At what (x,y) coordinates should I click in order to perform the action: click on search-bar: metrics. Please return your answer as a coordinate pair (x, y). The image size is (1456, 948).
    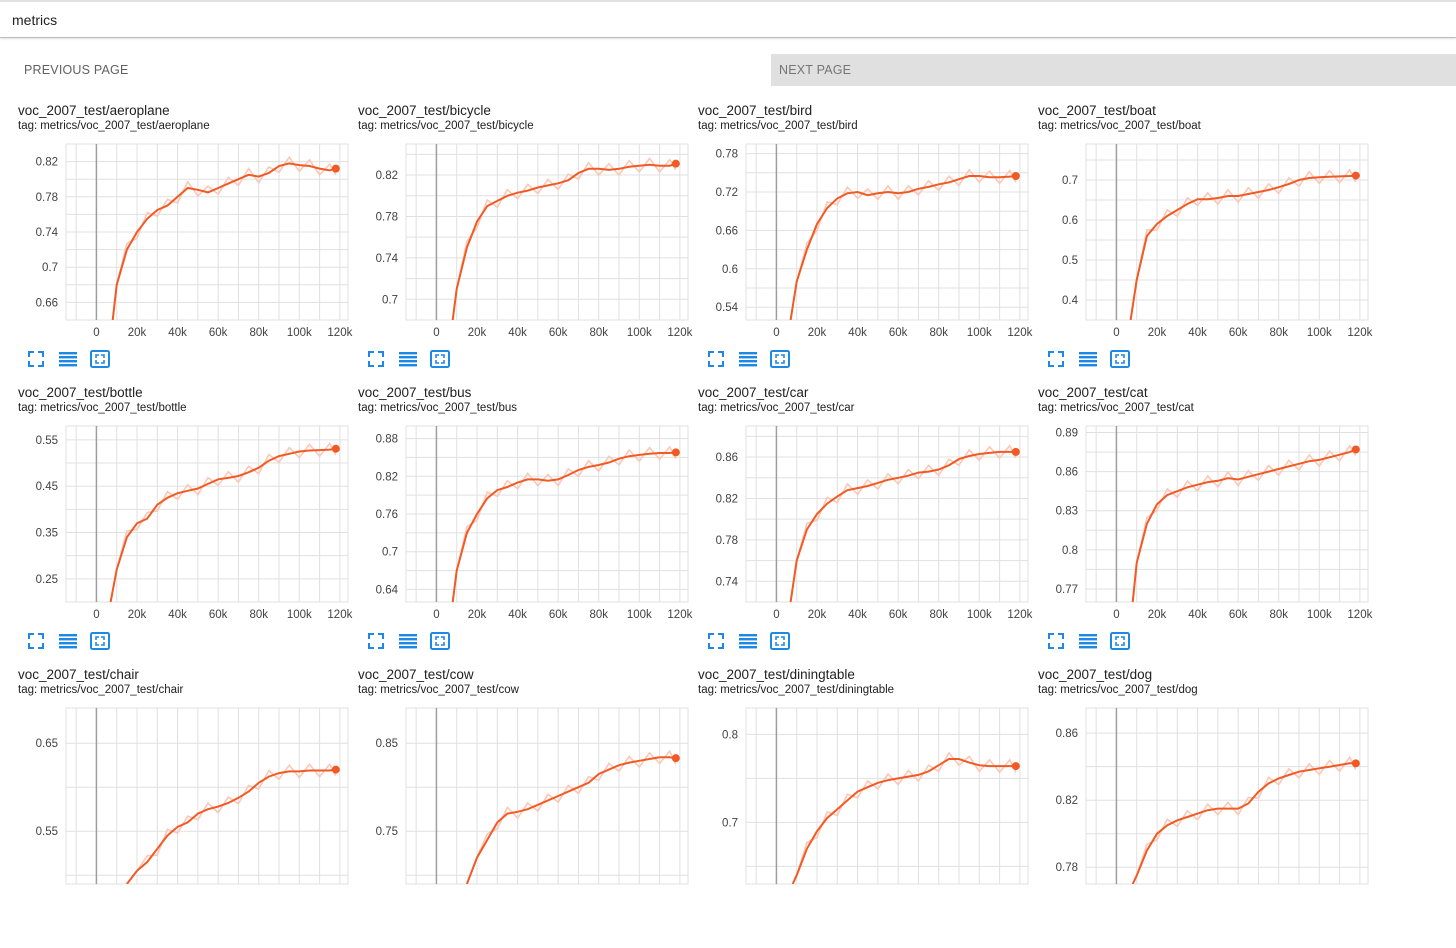
    Looking at the image, I should click on (728, 19).